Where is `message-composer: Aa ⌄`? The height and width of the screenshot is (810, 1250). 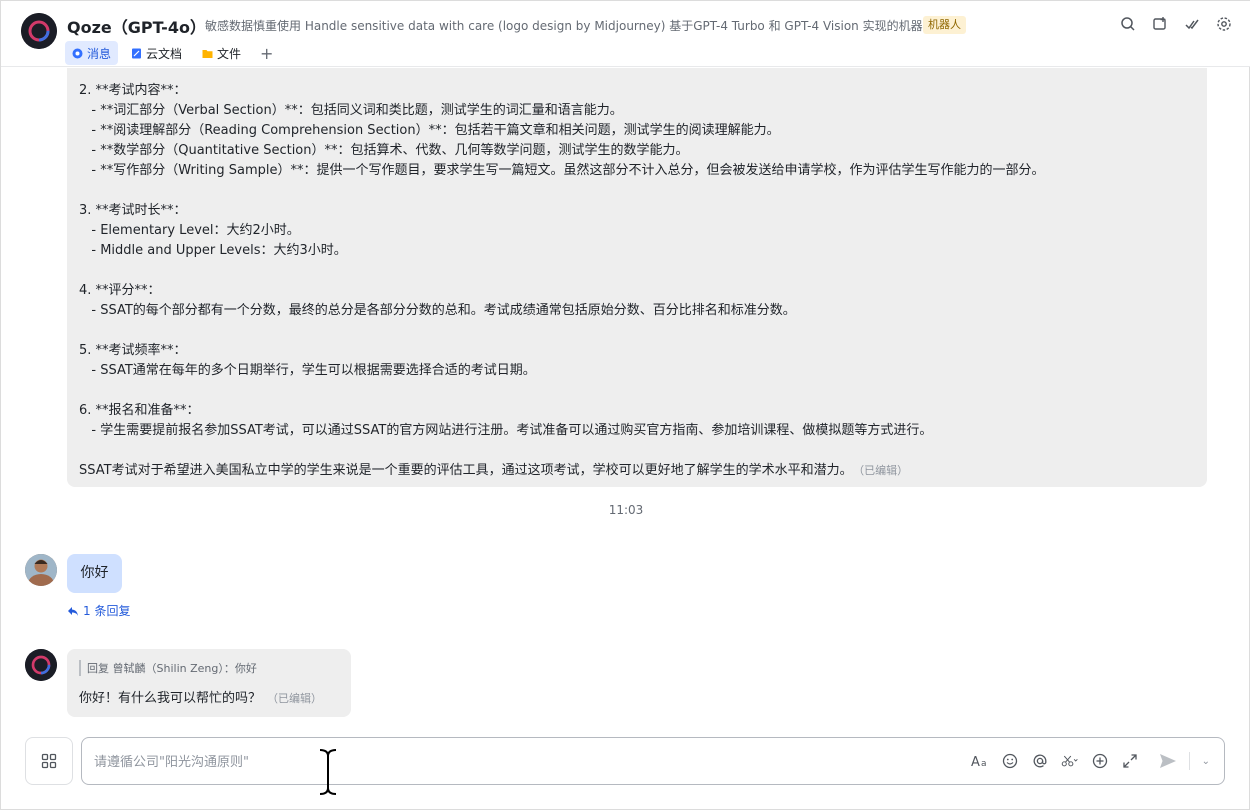 message-composer: Aa ⌄ is located at coordinates (653, 761).